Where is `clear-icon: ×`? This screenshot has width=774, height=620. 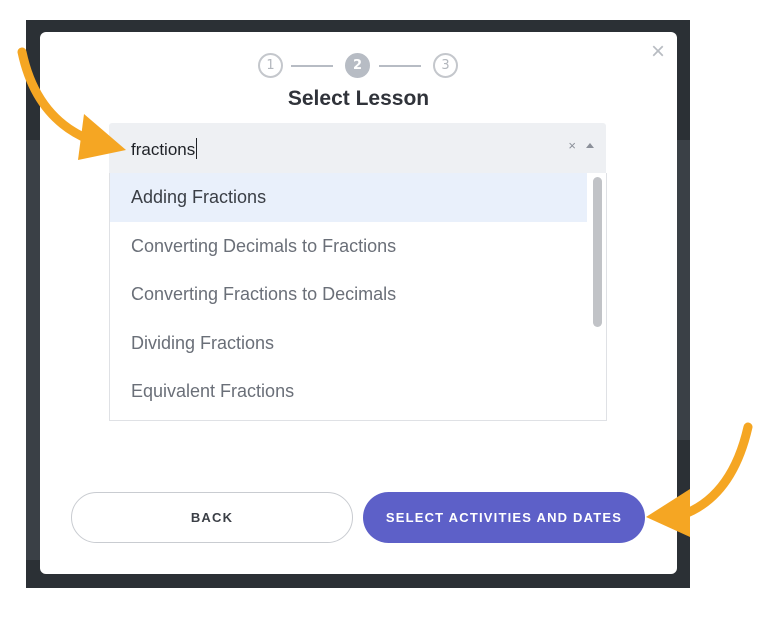
clear-icon: × is located at coordinates (572, 145).